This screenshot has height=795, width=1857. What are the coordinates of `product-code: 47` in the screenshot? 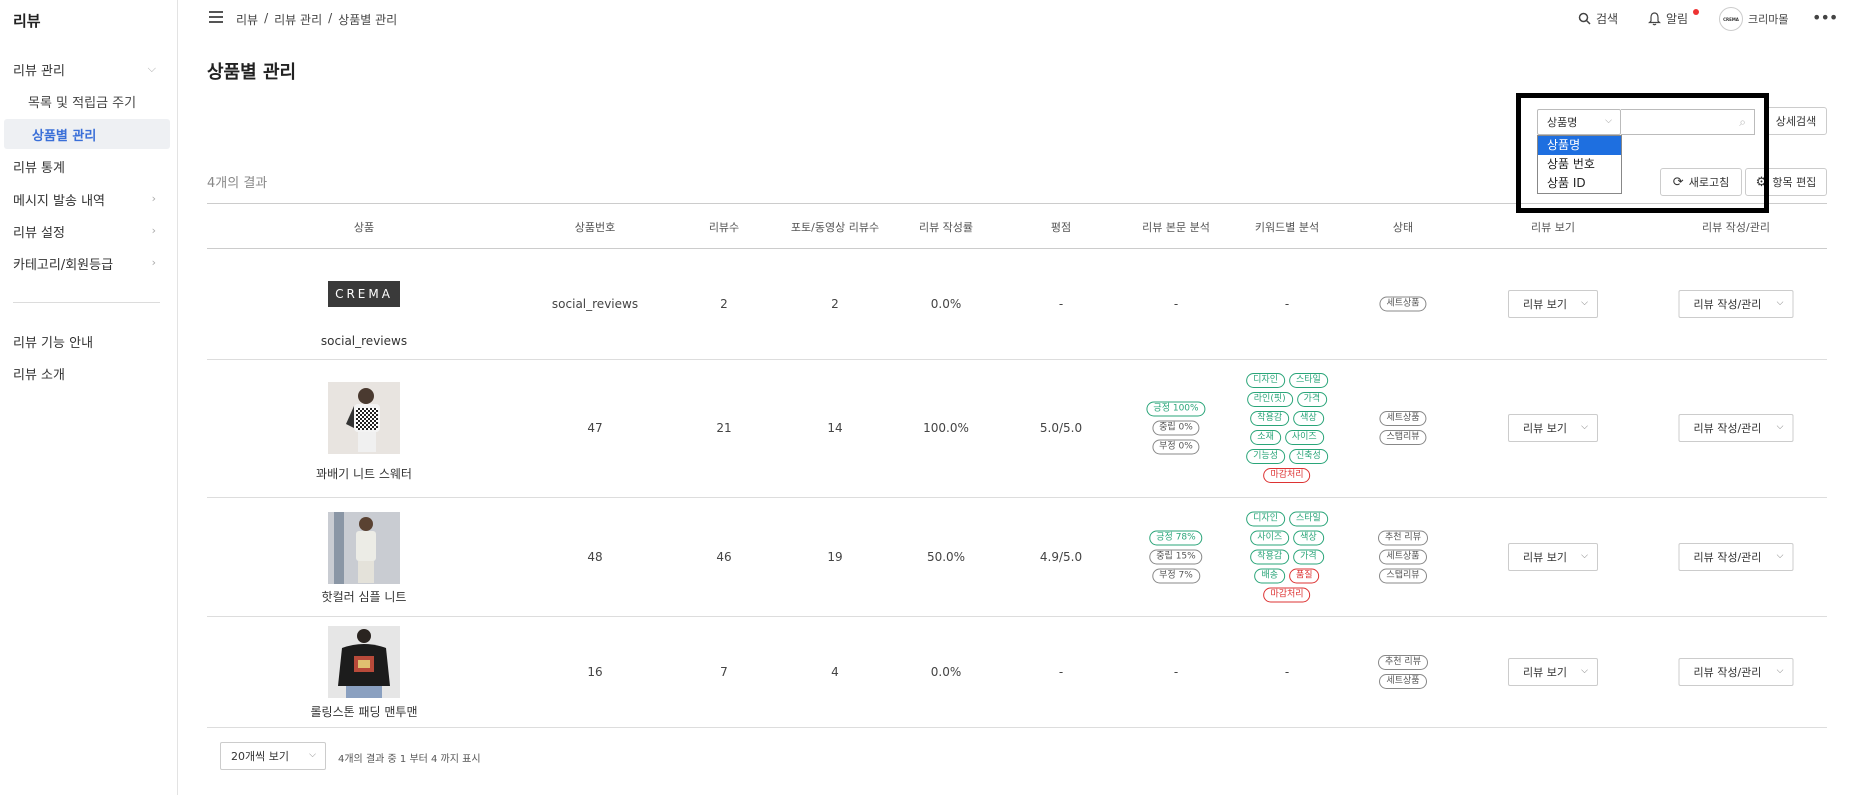 It's located at (595, 428).